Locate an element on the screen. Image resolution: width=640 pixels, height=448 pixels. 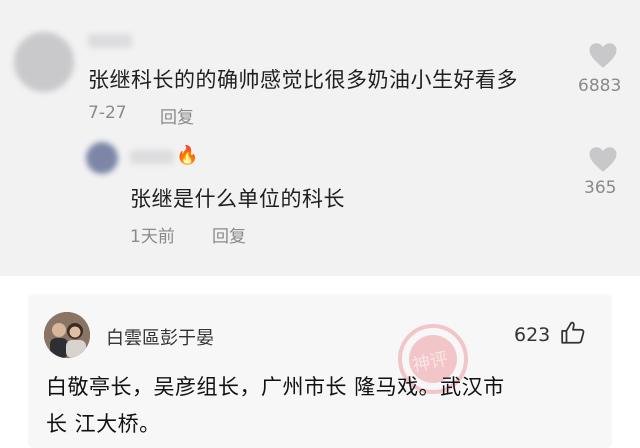
reply-text: 张继是什么单位的科长 is located at coordinates (237, 199).